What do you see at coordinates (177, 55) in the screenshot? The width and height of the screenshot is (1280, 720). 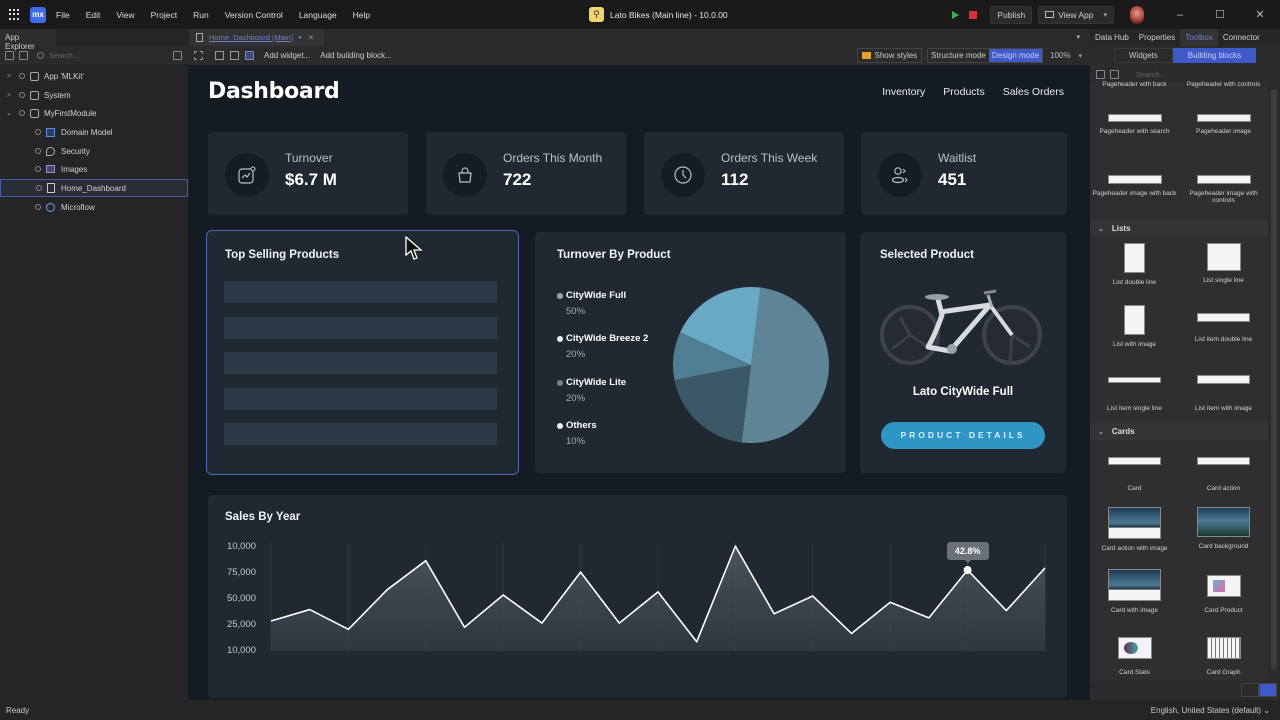 I see `filter-icon` at bounding box center [177, 55].